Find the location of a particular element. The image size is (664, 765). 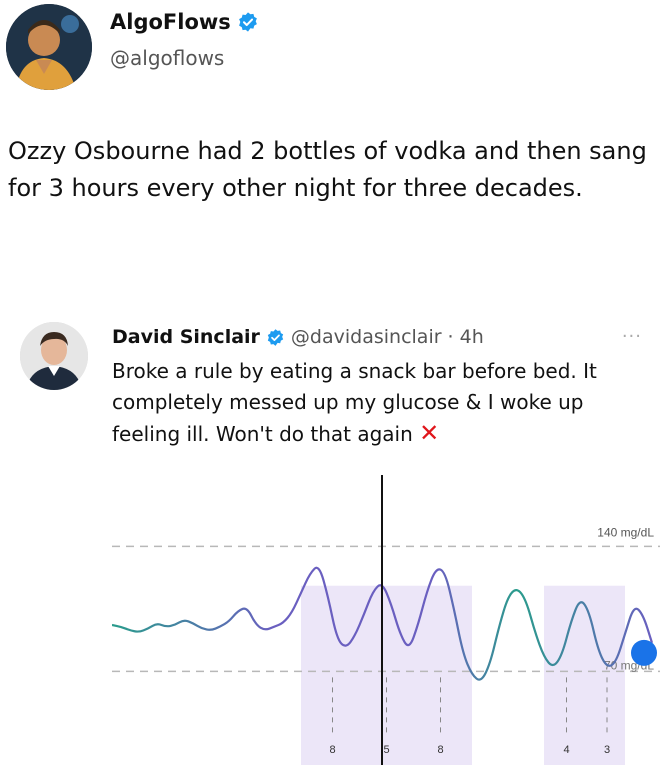

verified-badge-icon is located at coordinates (247, 22).